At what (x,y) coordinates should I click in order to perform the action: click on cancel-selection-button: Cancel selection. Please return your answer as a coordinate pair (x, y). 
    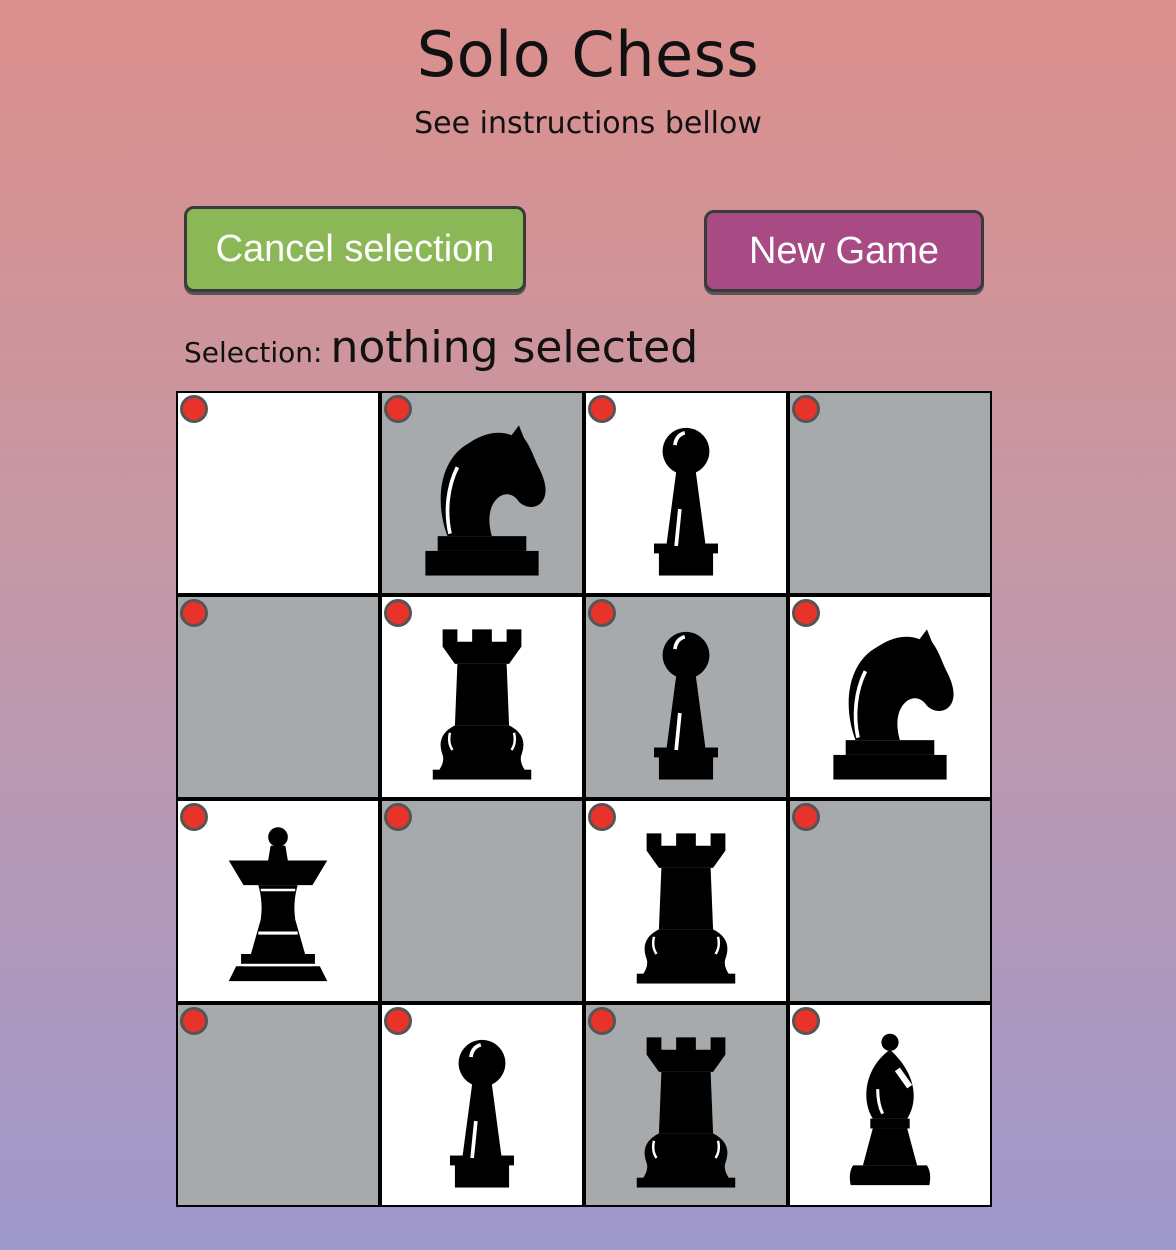
    Looking at the image, I should click on (355, 249).